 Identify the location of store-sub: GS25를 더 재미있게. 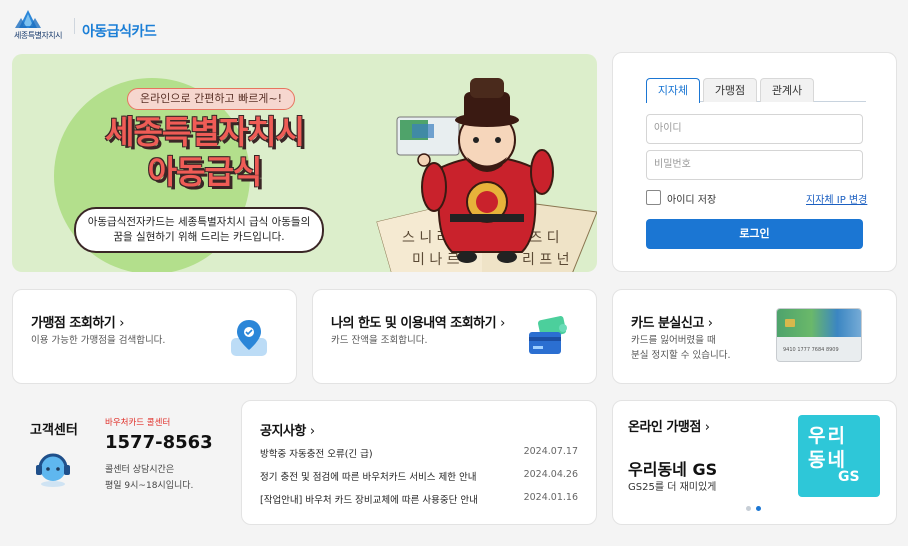
(672, 487).